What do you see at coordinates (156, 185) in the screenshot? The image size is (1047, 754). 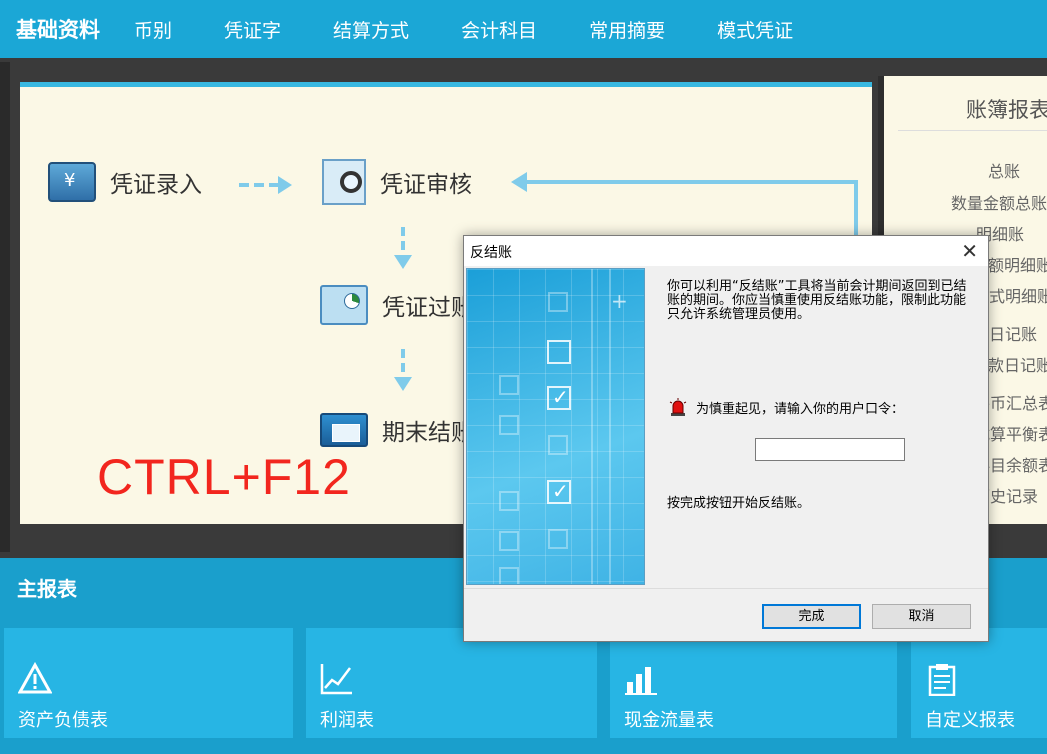 I see `flow-voucher-entry-label: 凭证录入` at bounding box center [156, 185].